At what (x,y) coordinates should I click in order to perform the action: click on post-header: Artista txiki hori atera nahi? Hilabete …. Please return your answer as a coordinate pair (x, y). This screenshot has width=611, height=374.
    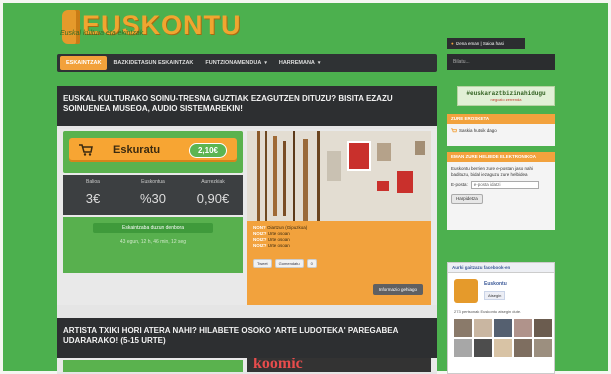
    Looking at the image, I should click on (247, 338).